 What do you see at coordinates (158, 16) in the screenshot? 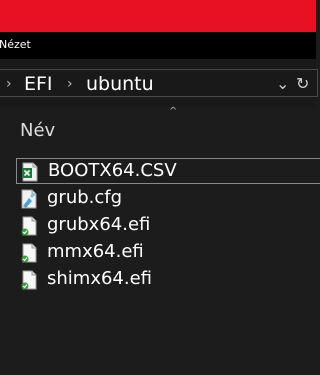
I see `title-bar` at bounding box center [158, 16].